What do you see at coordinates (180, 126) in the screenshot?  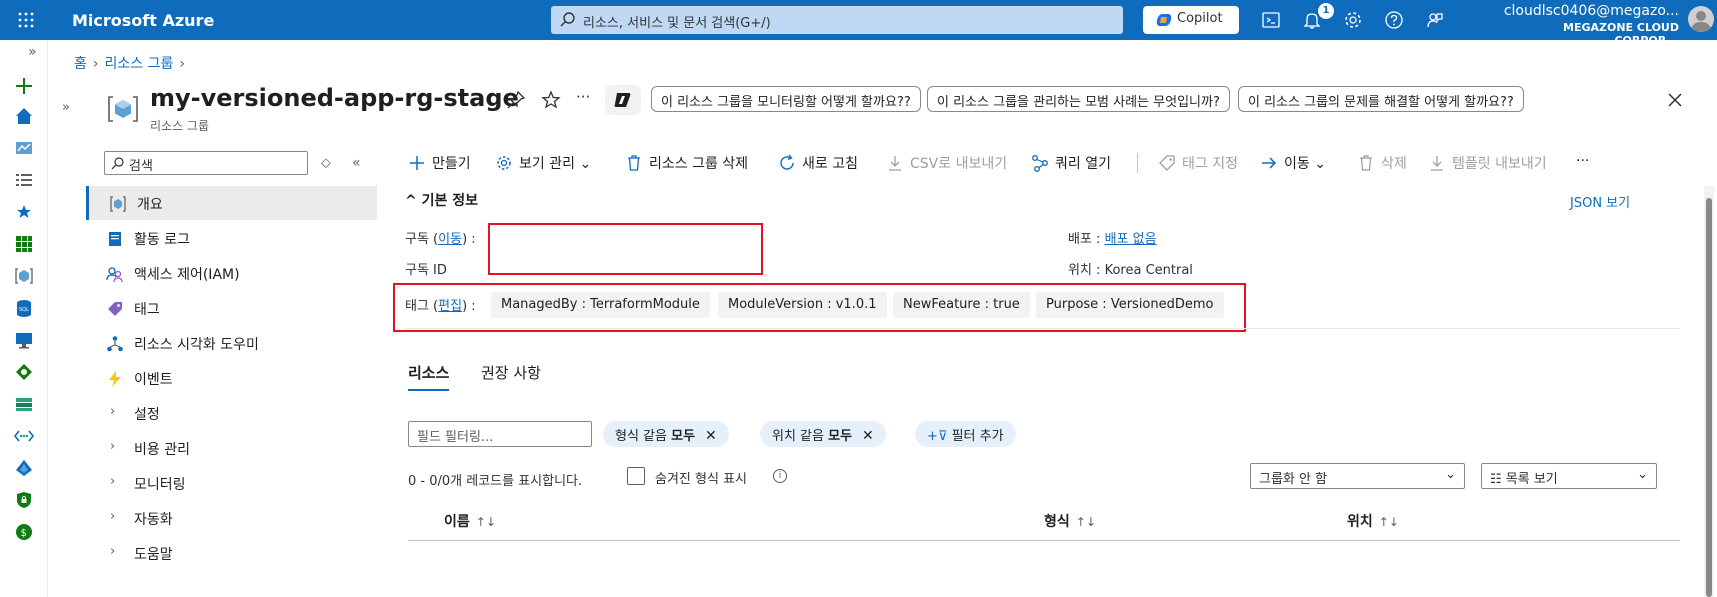 I see `page-subtitle: 리소스 그룹` at bounding box center [180, 126].